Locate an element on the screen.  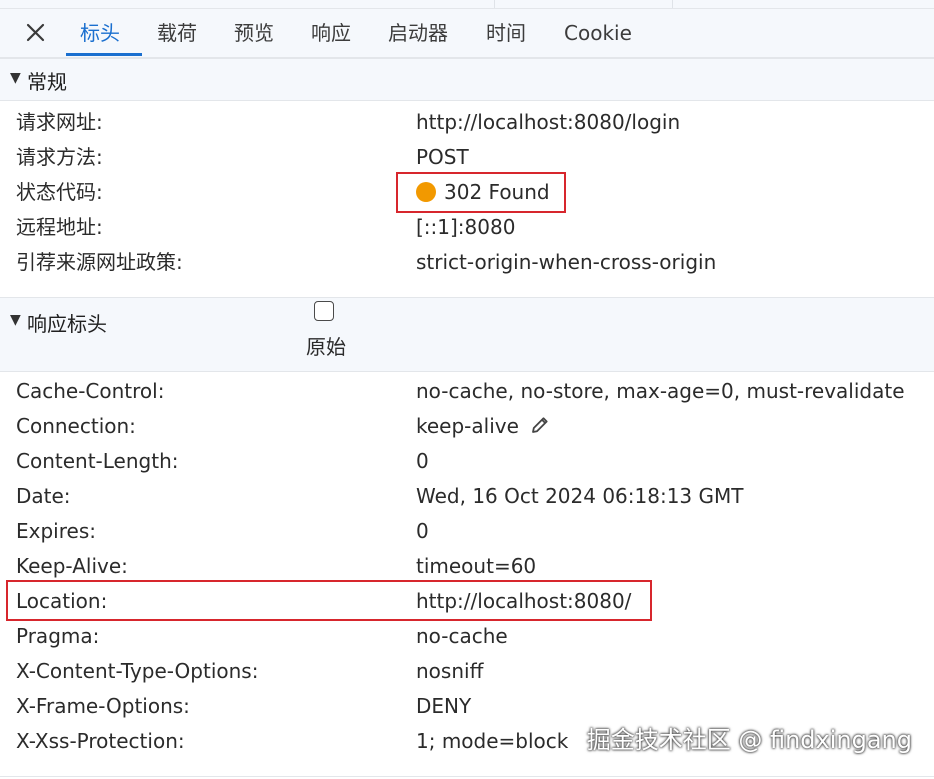
response-header-row: X-Frame-Options: DENY is located at coordinates (467, 706).